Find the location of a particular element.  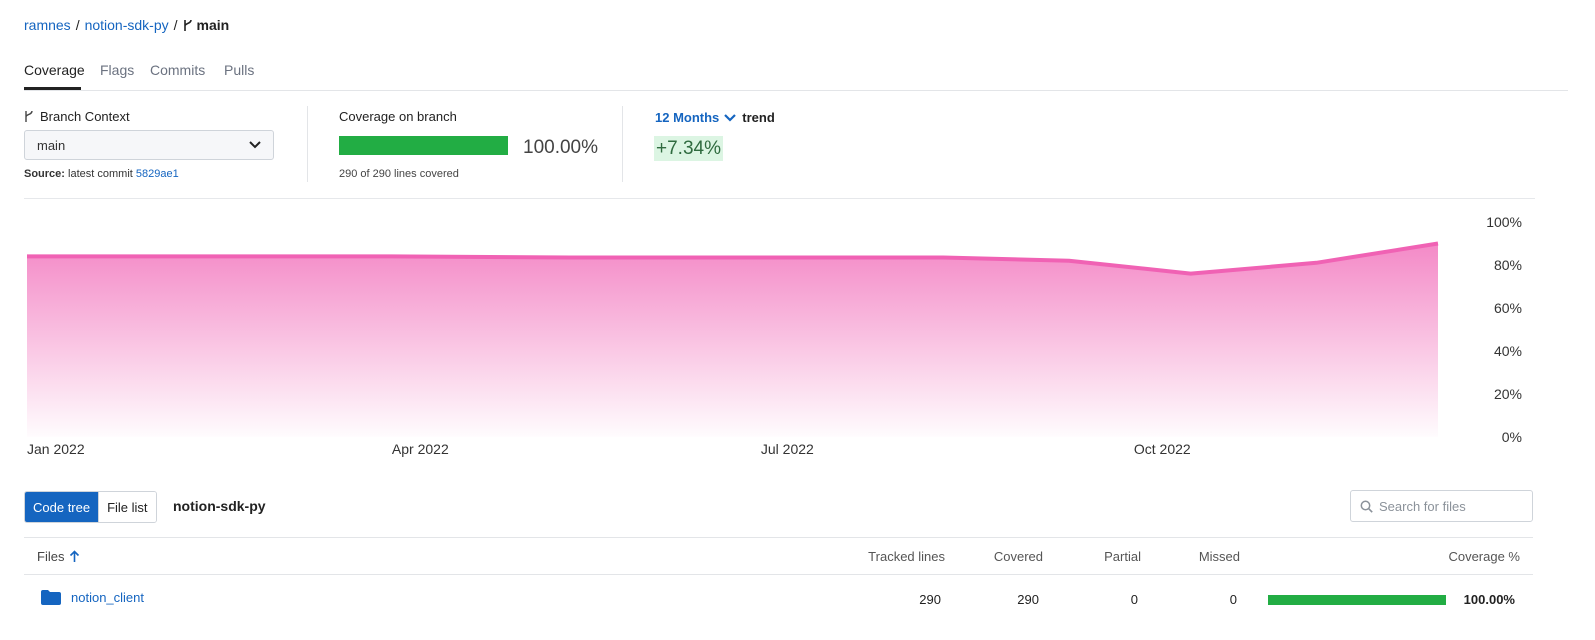

y-tick-label: 0% is located at coordinates (1512, 437).